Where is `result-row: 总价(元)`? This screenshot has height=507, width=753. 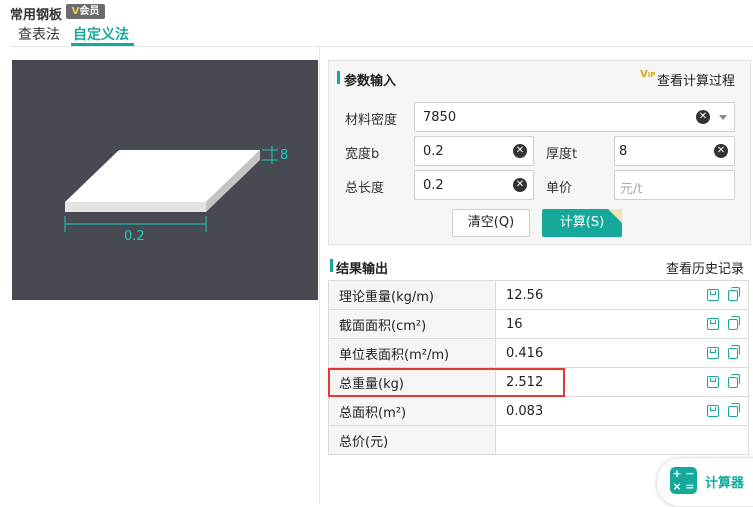
result-row: 总价(元) is located at coordinates (538, 440).